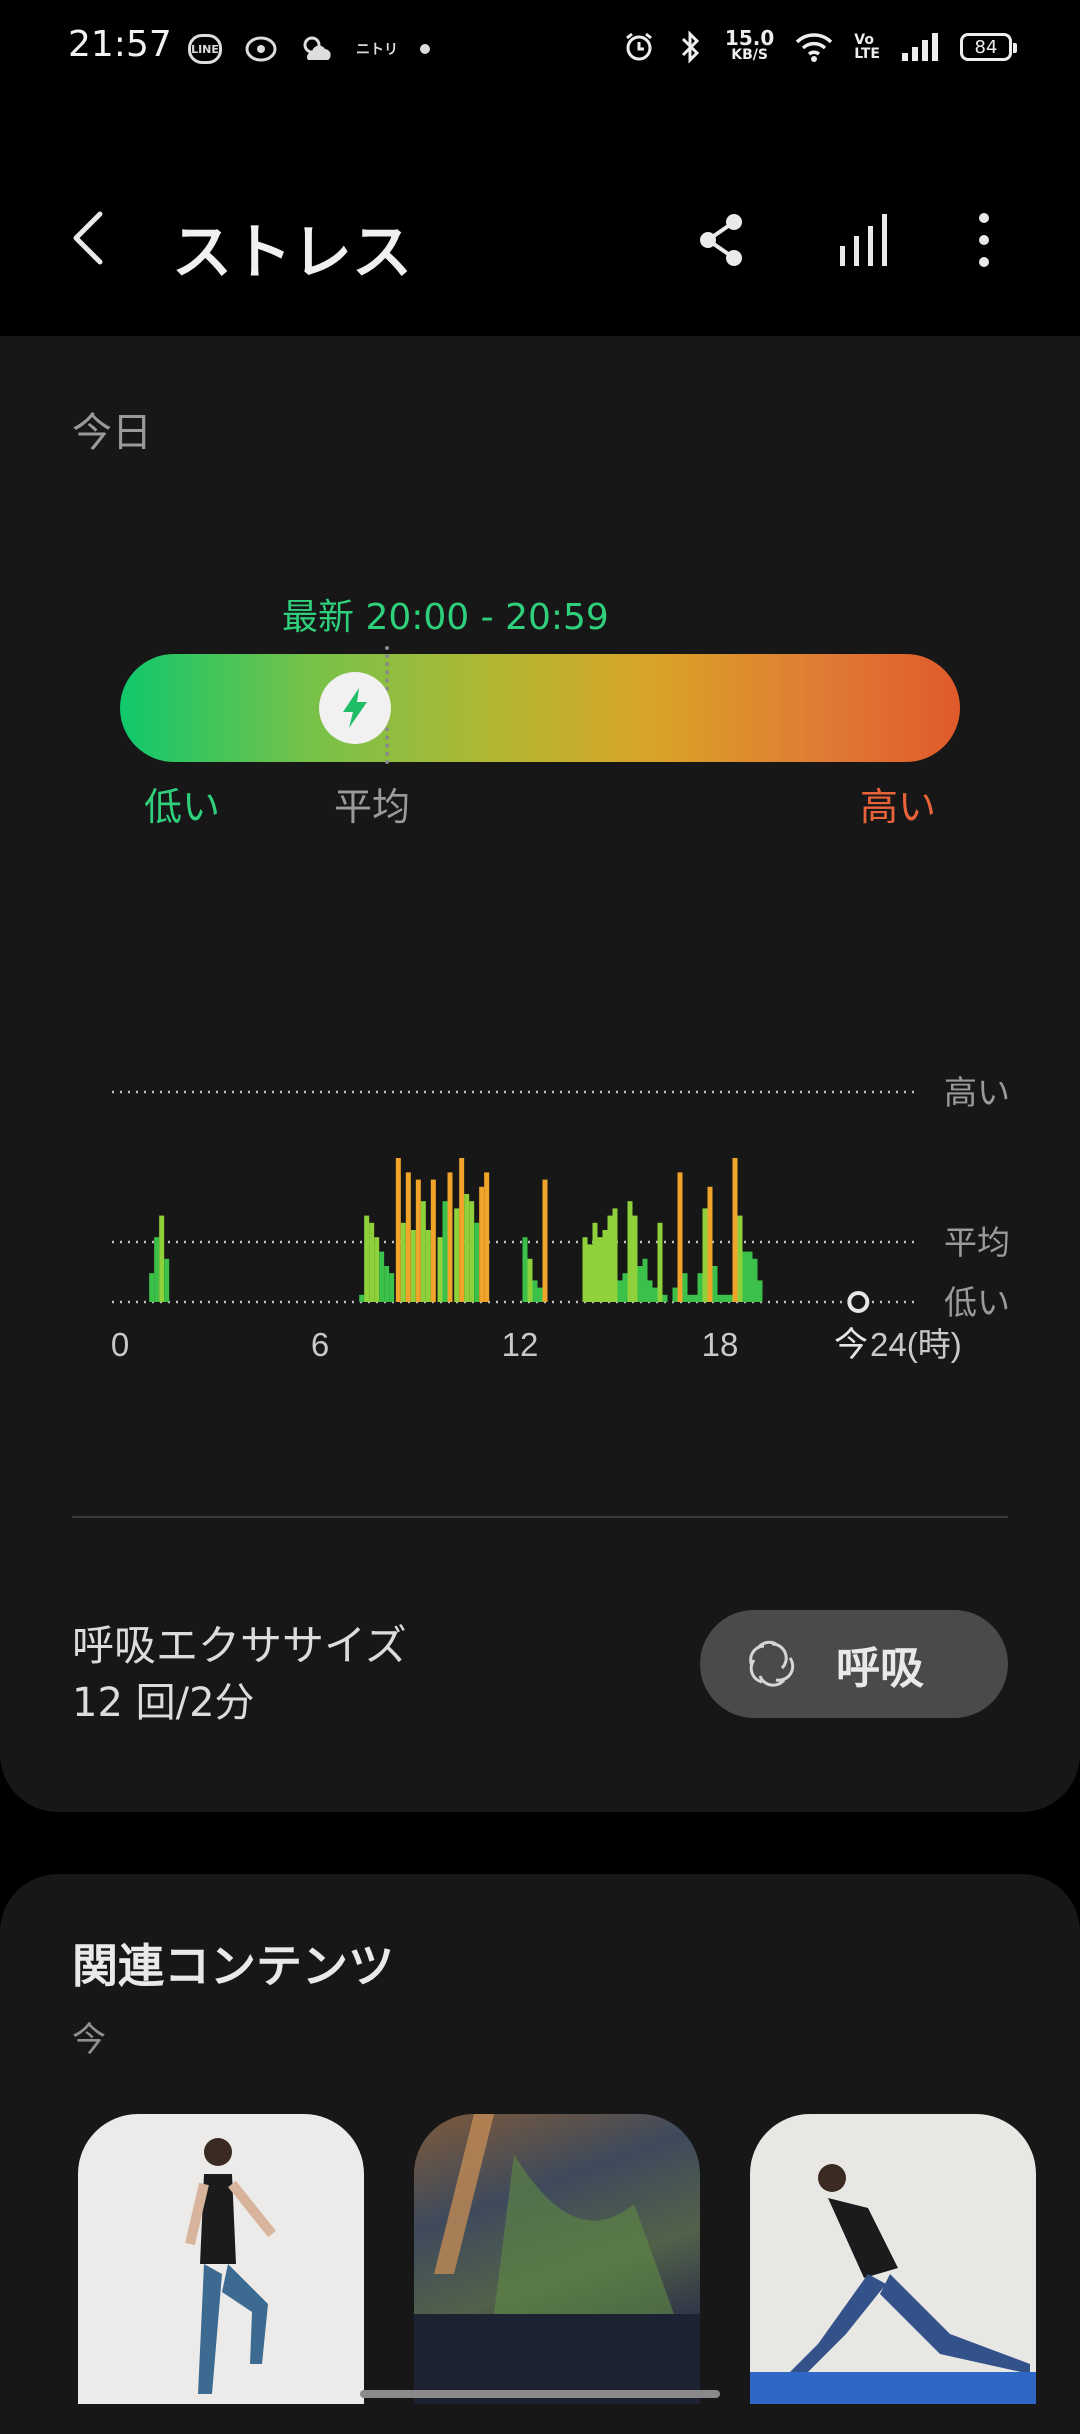 This screenshot has height=2434, width=1080. What do you see at coordinates (320, 1344) in the screenshot?
I see `x-tick-label: 6` at bounding box center [320, 1344].